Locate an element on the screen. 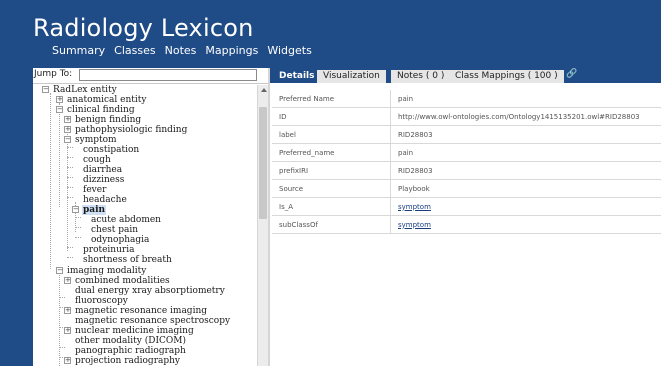  table-row: Preferred Name pain is located at coordinates (466, 99).